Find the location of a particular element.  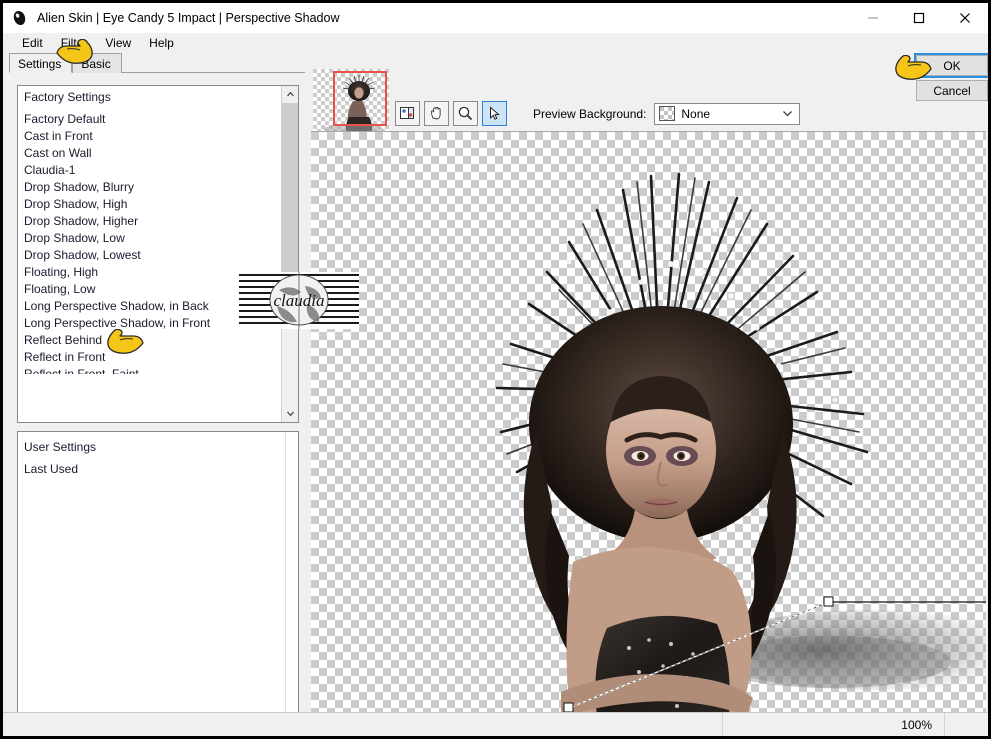

preview-background-value: None is located at coordinates (696, 113).